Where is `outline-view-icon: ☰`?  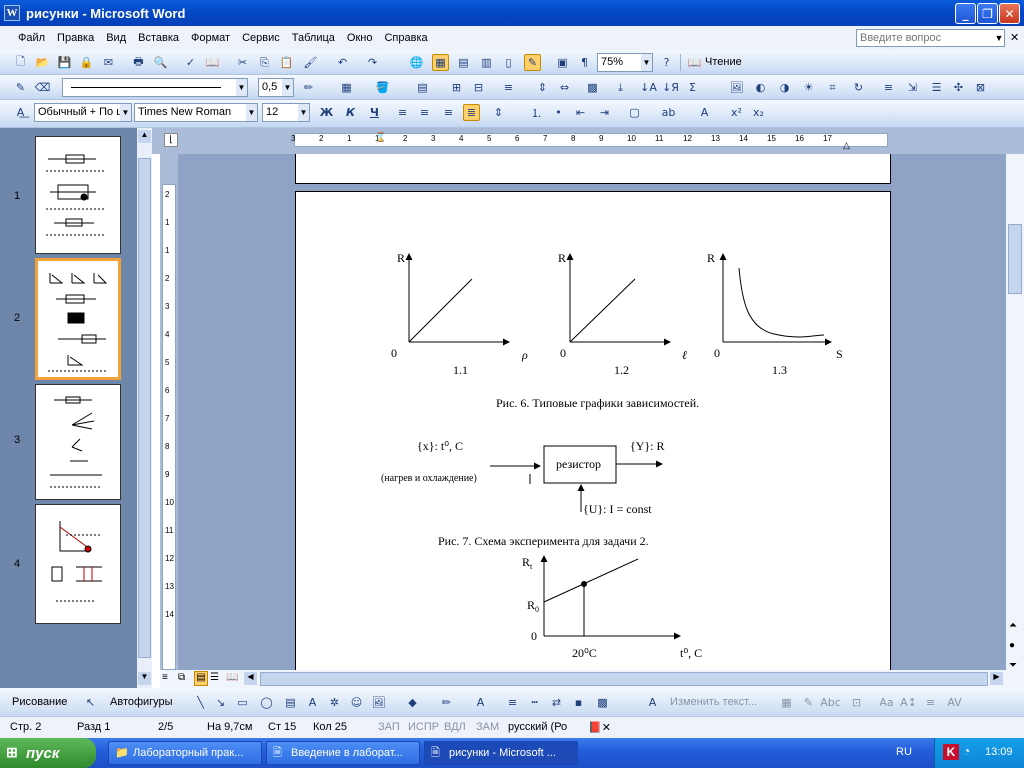
outline-view-icon: ☰ is located at coordinates (214, 677).